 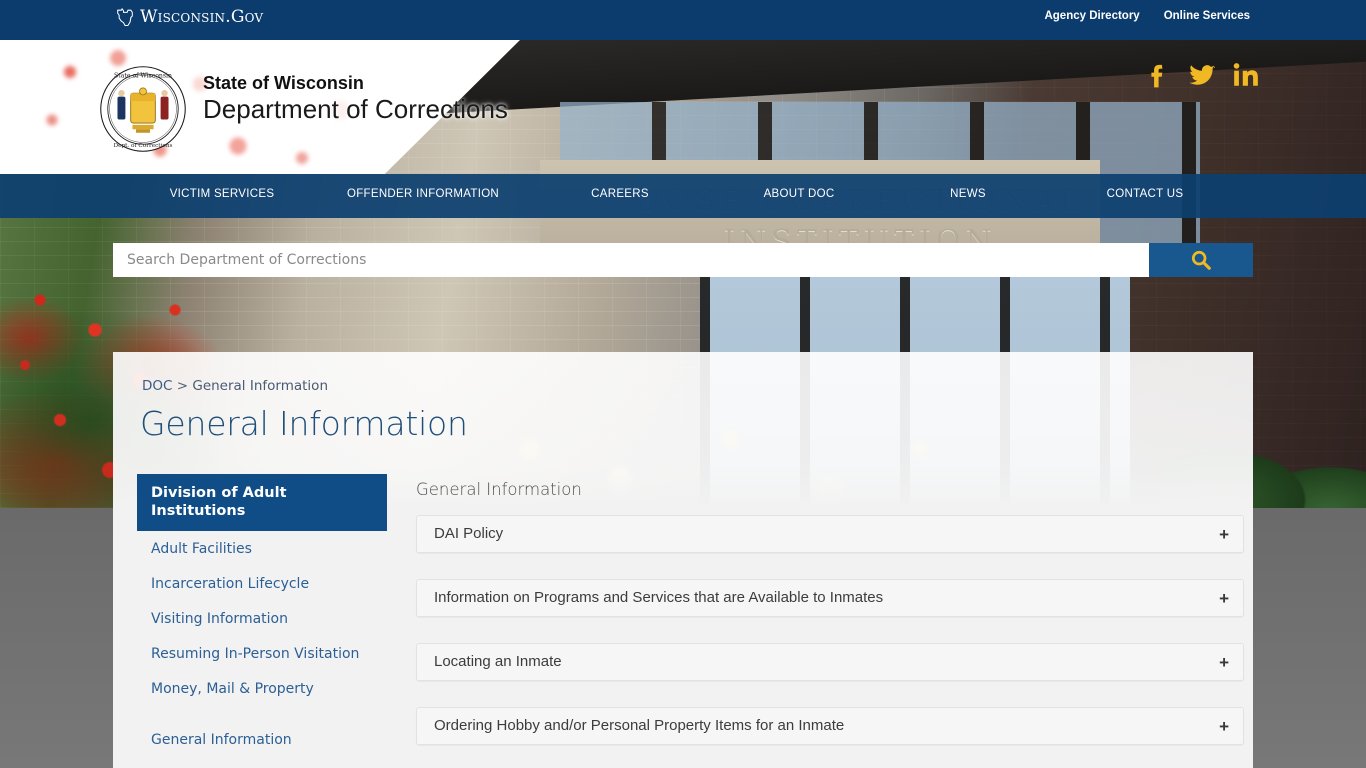 I want to click on breadcrumb-current: General Information, so click(x=260, y=386).